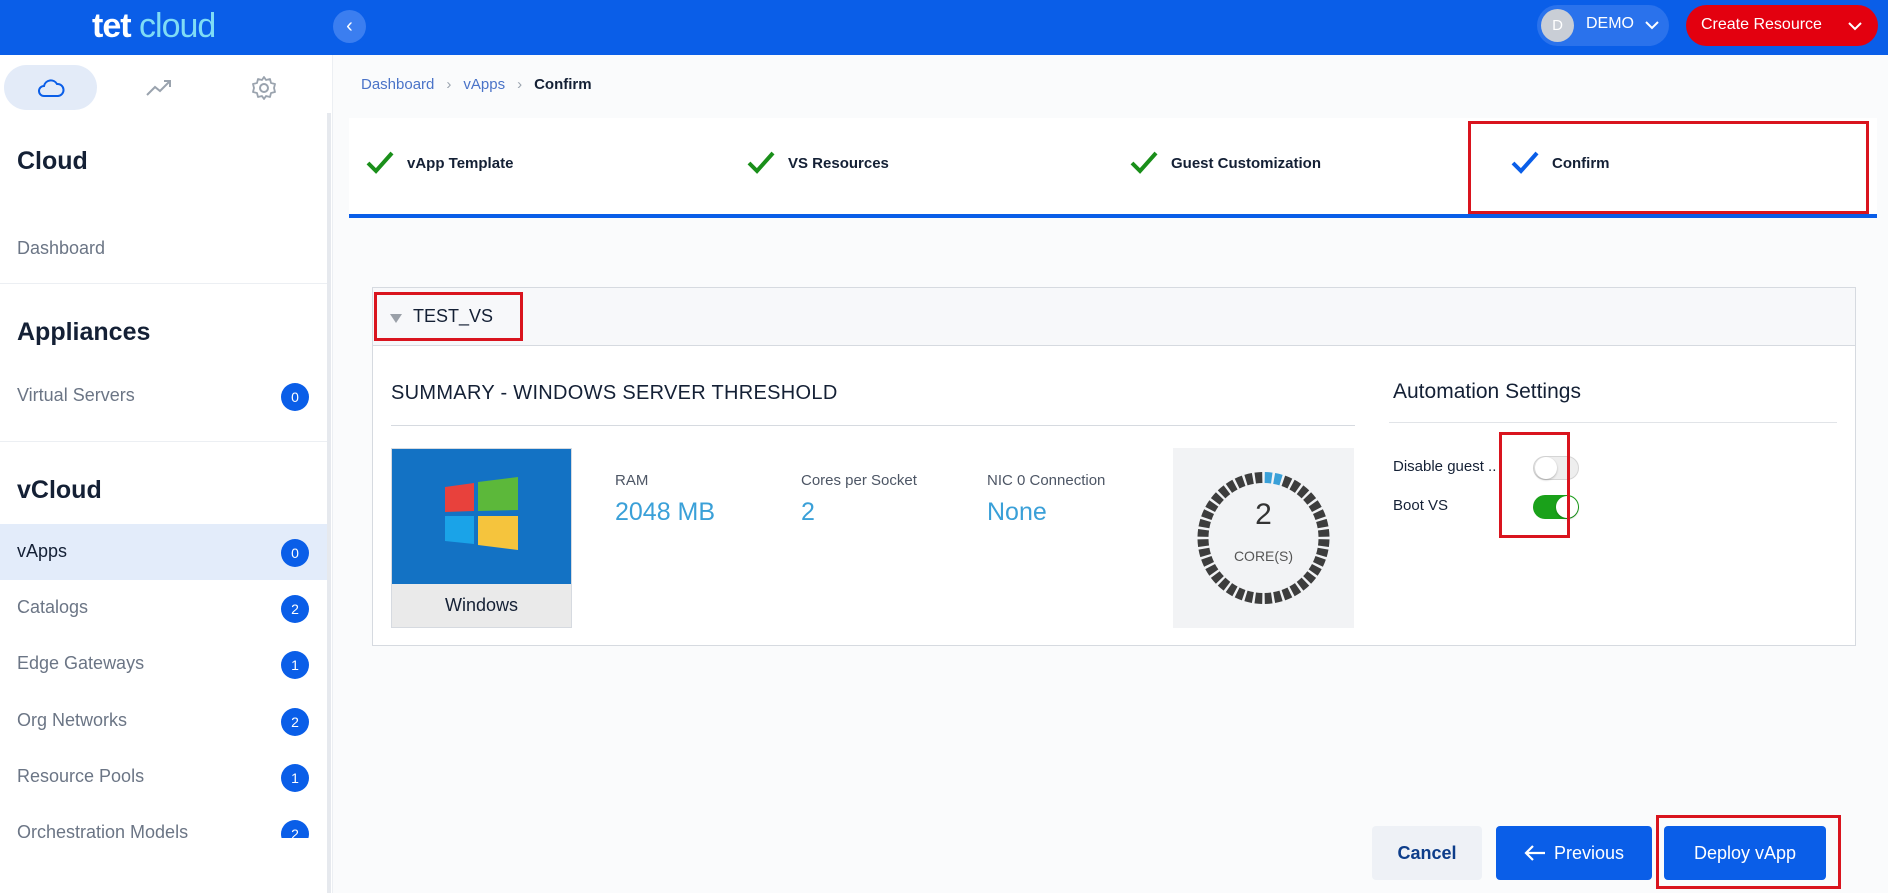 This screenshot has width=1888, height=893. What do you see at coordinates (103, 830) in the screenshot?
I see `sidebar-item-label: Orchestration Models` at bounding box center [103, 830].